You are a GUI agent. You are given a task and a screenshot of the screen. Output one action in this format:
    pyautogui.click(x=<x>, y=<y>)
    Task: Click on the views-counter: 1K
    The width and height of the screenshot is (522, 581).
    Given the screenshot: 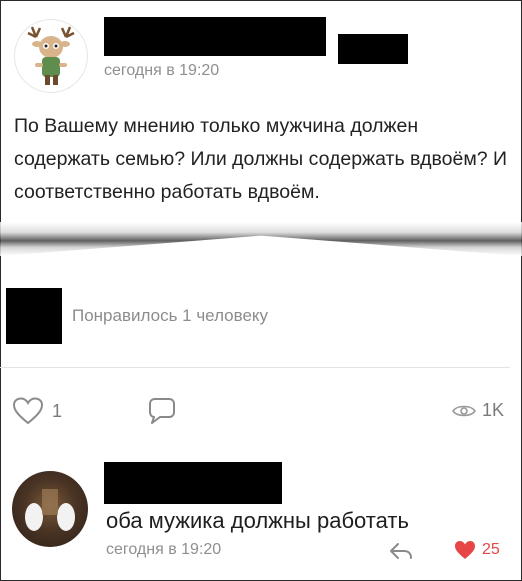 What is the action you would take?
    pyautogui.click(x=478, y=410)
    